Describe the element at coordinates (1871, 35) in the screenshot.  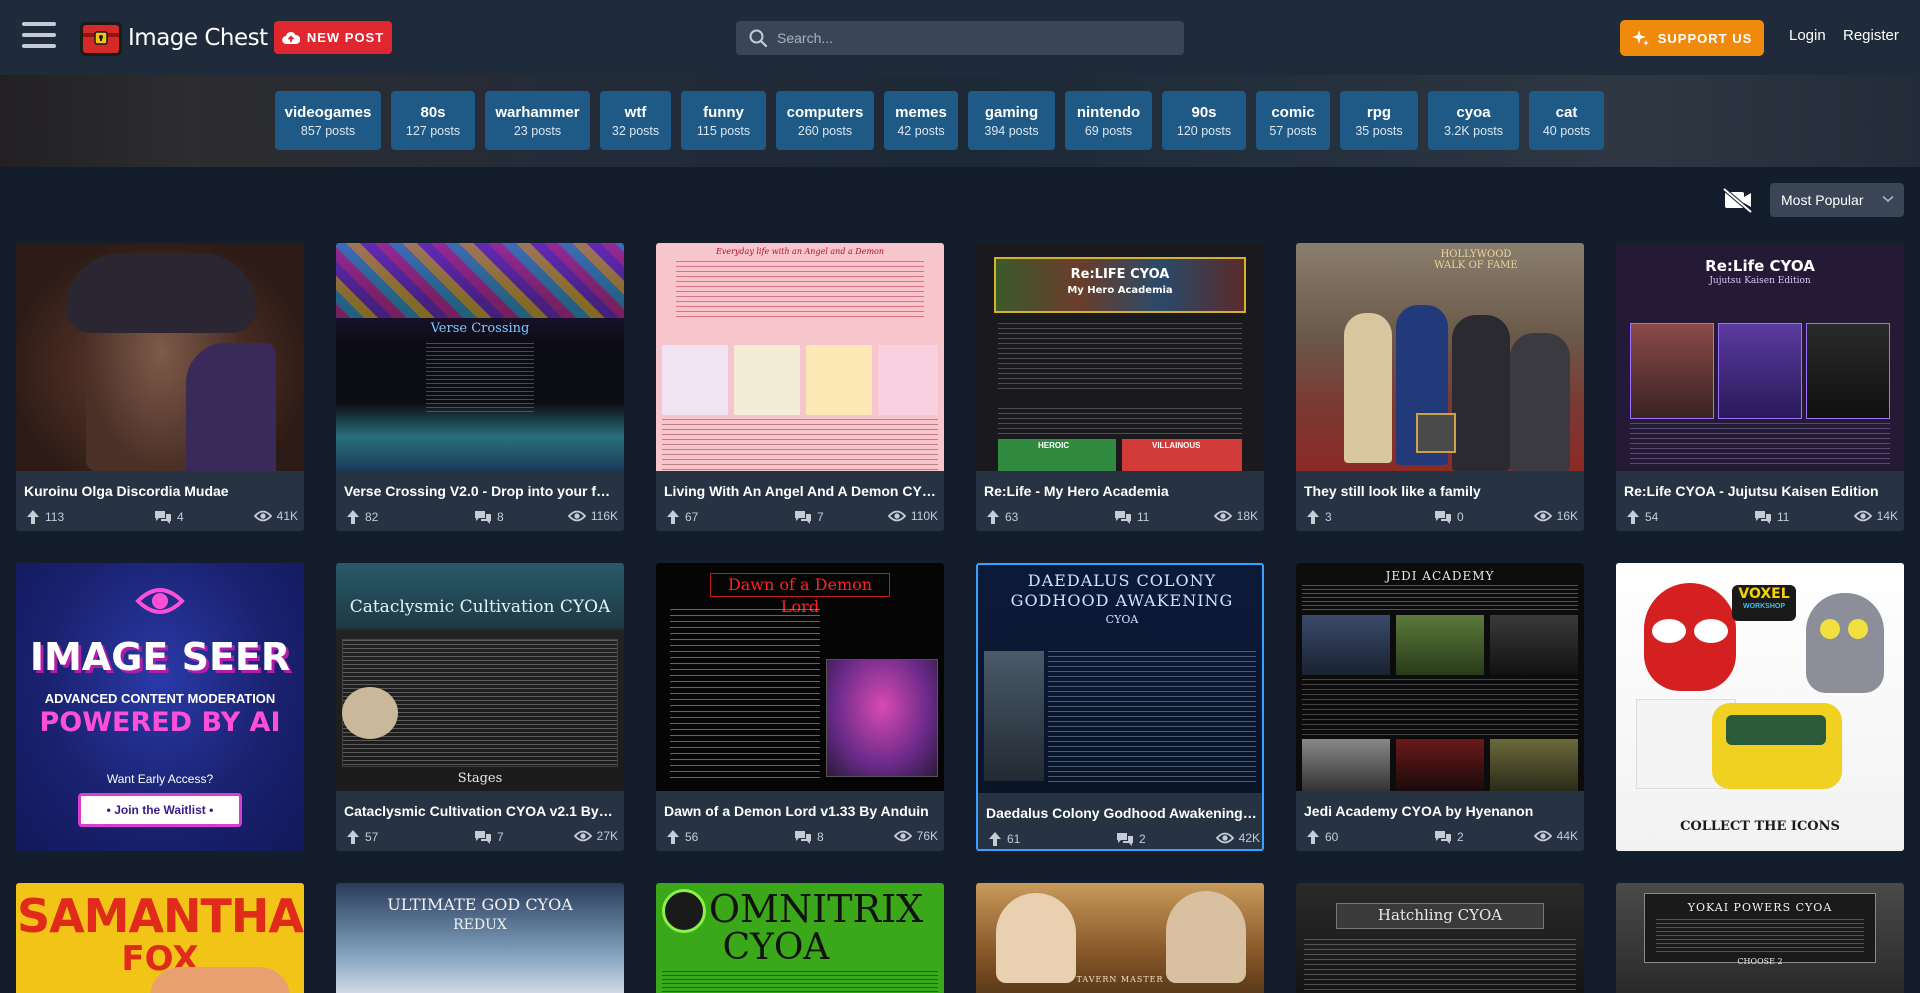
I see `register-link: Register` at that location.